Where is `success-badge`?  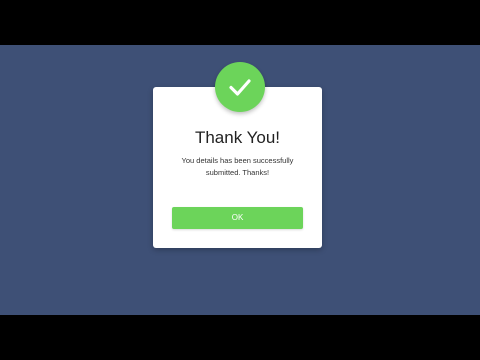 success-badge is located at coordinates (240, 87).